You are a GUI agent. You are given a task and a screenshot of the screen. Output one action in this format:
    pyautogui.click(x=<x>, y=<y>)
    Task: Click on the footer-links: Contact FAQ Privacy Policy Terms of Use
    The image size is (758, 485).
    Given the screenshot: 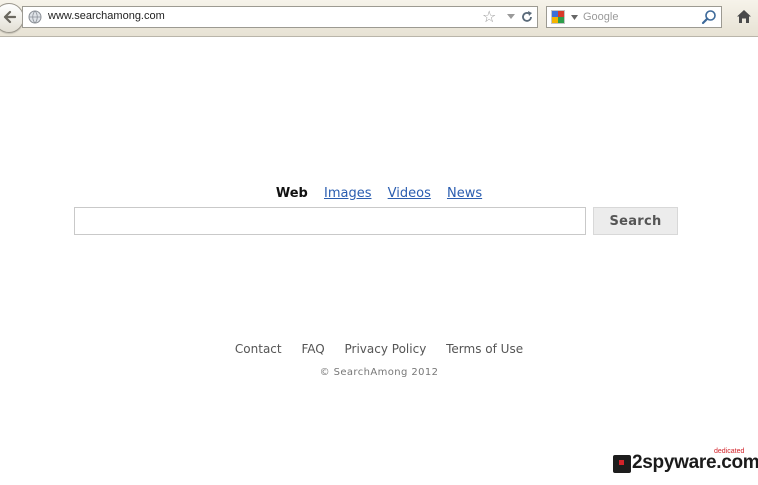 What is the action you would take?
    pyautogui.click(x=379, y=349)
    